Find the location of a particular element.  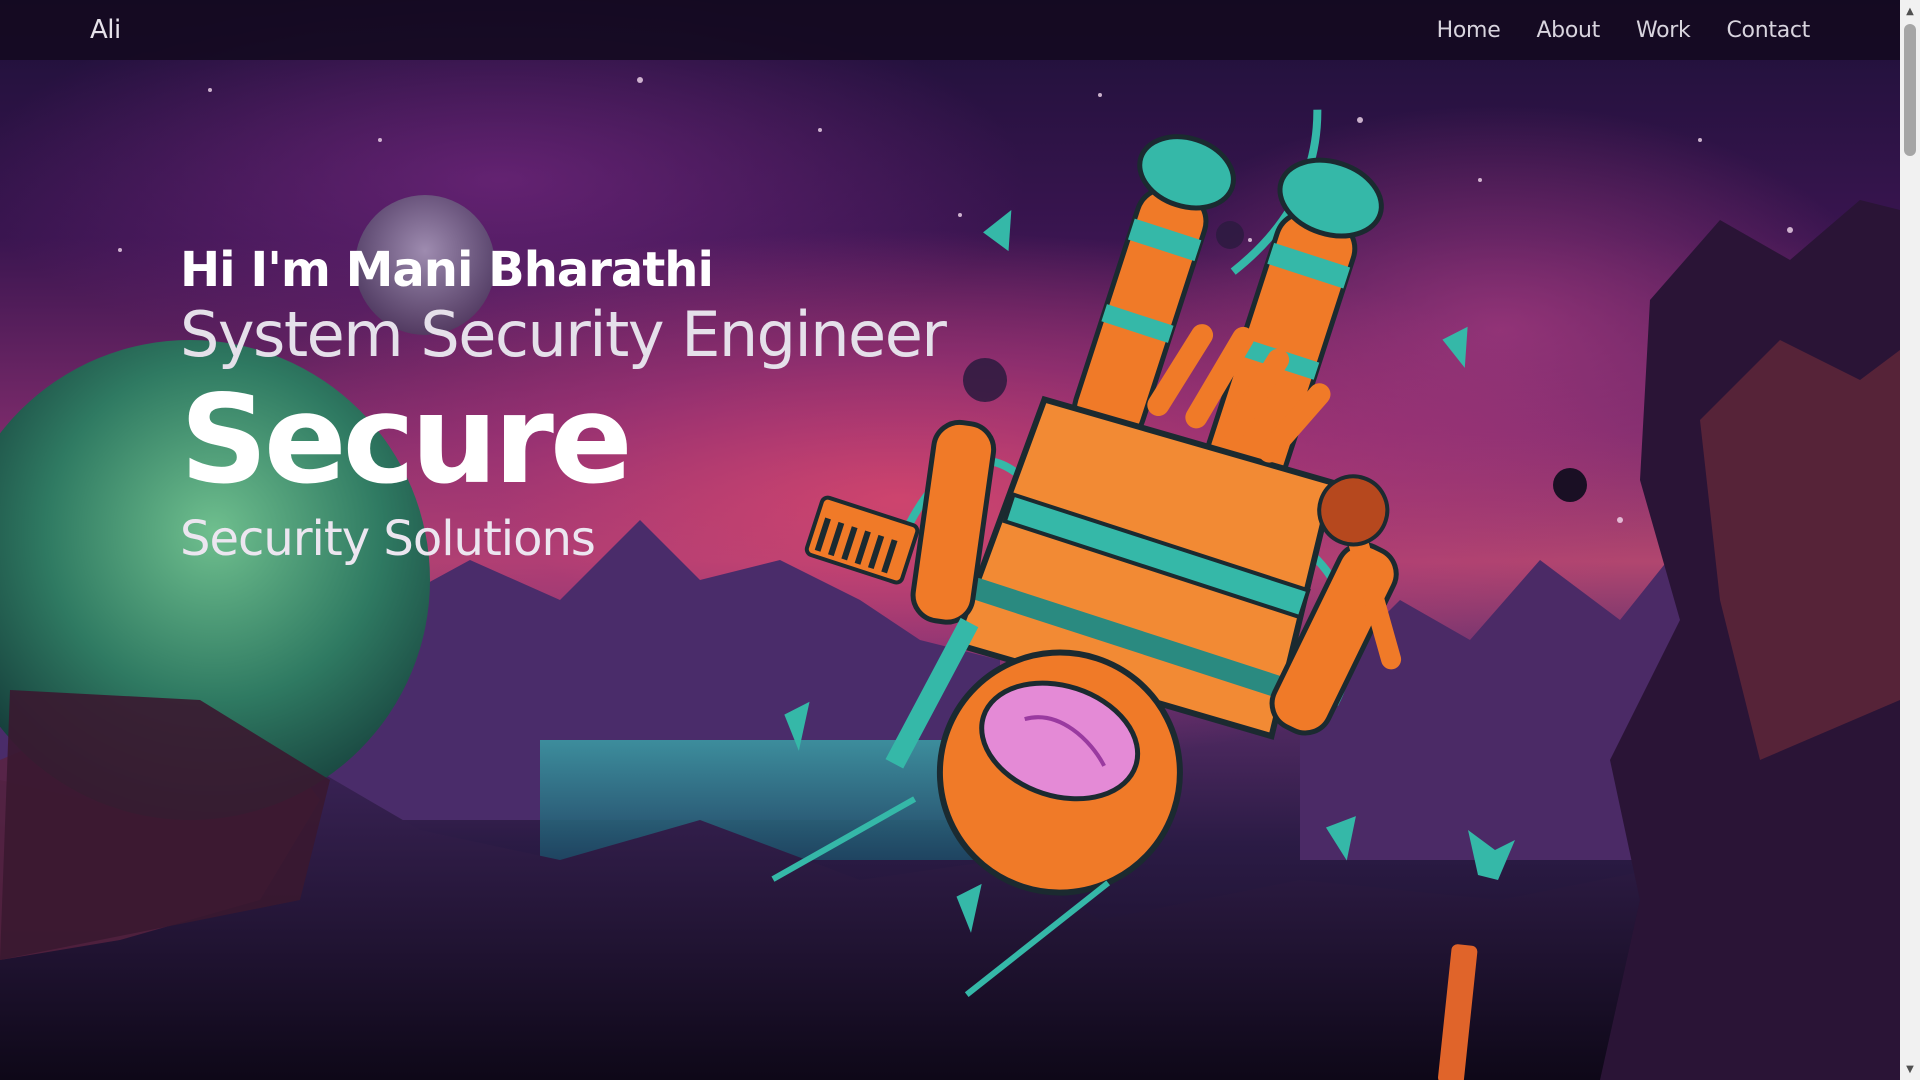

nav-link-home: Home is located at coordinates (1469, 30).